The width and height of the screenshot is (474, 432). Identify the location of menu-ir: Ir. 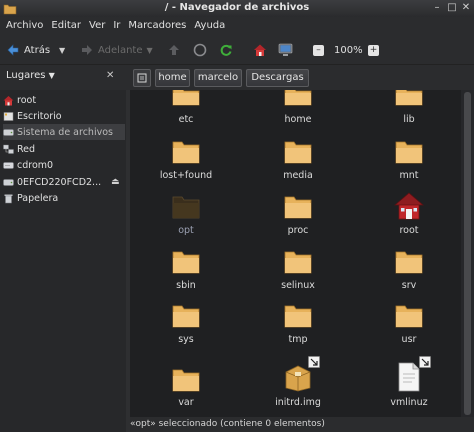
(116, 25).